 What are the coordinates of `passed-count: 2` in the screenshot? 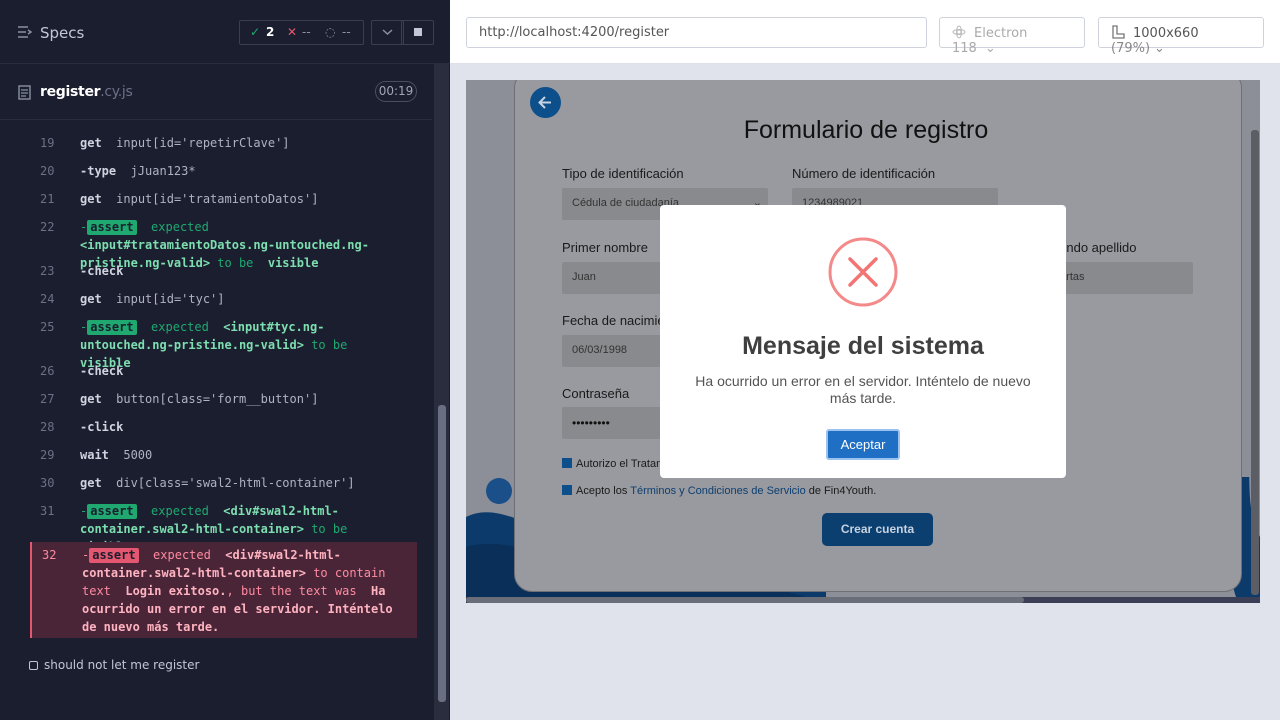 It's located at (270, 32).